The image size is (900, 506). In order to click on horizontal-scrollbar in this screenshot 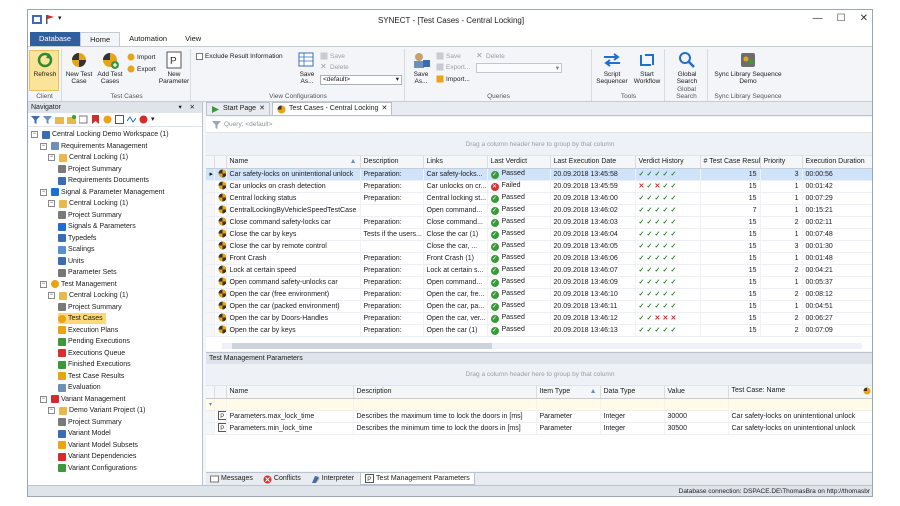, I will do `click(542, 346)`.